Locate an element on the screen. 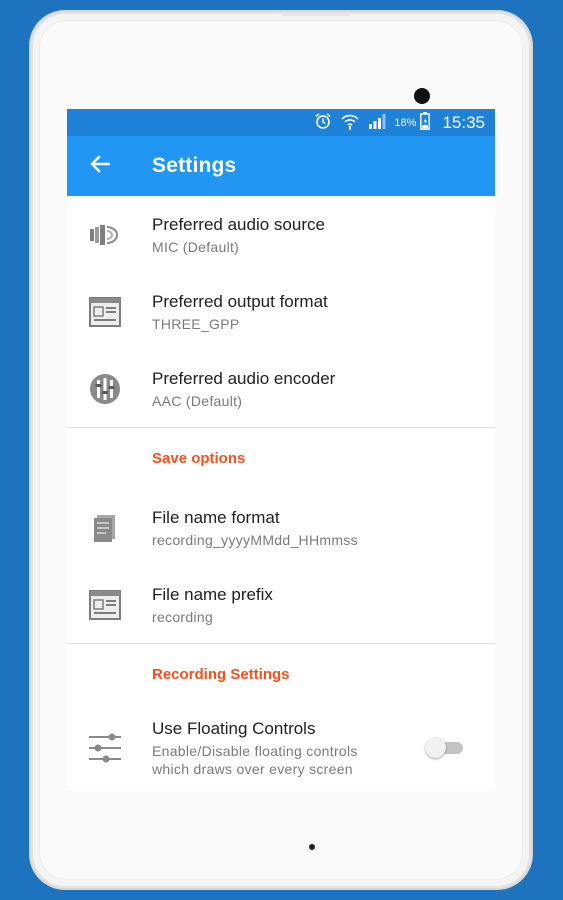  floating-controls-toggle is located at coordinates (444, 747).